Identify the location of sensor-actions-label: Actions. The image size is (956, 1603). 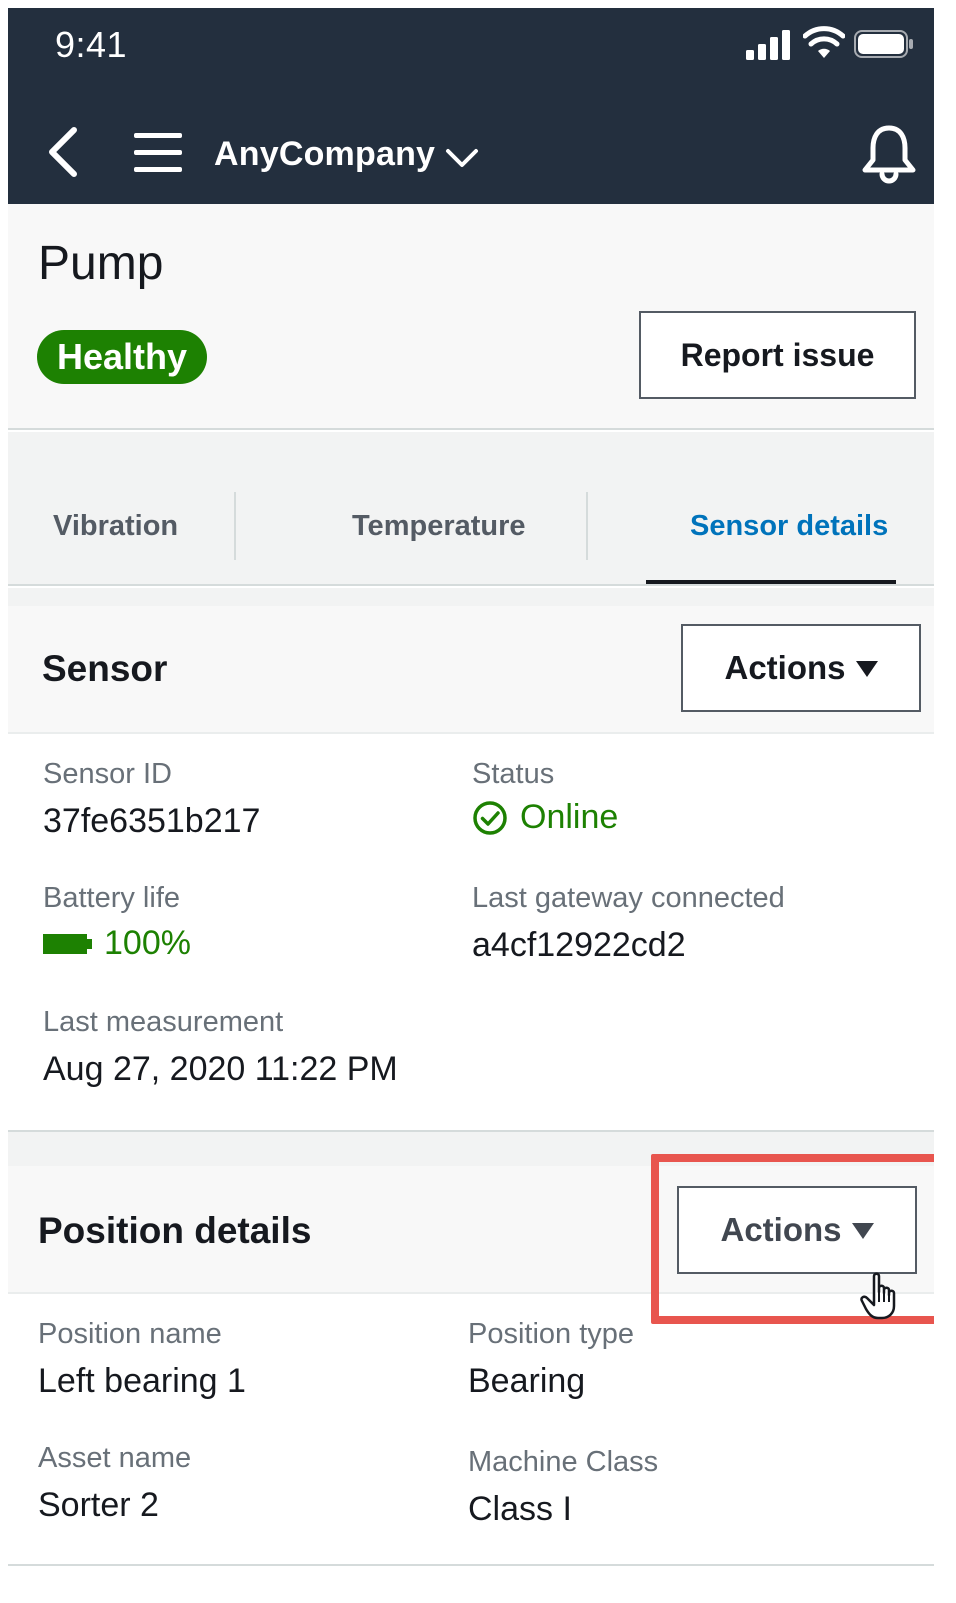
(785, 667).